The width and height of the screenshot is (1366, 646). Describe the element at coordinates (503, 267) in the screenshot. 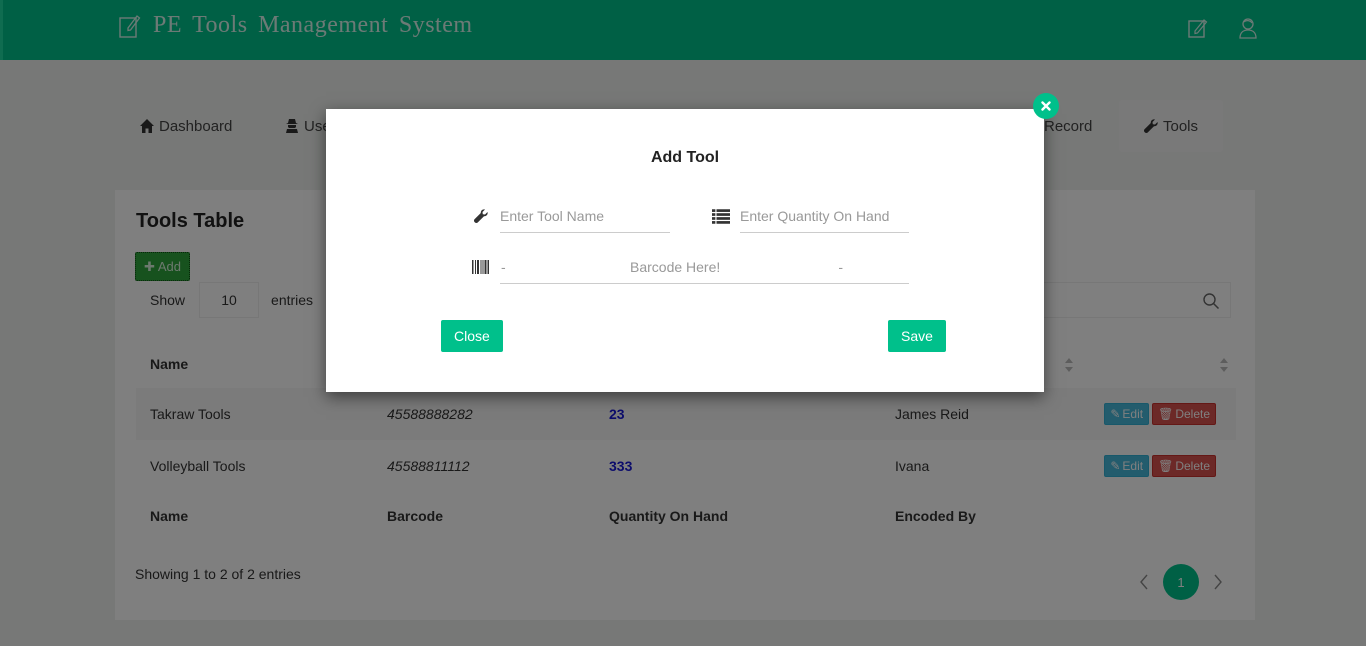

I see `barcode-dash-left: -` at that location.